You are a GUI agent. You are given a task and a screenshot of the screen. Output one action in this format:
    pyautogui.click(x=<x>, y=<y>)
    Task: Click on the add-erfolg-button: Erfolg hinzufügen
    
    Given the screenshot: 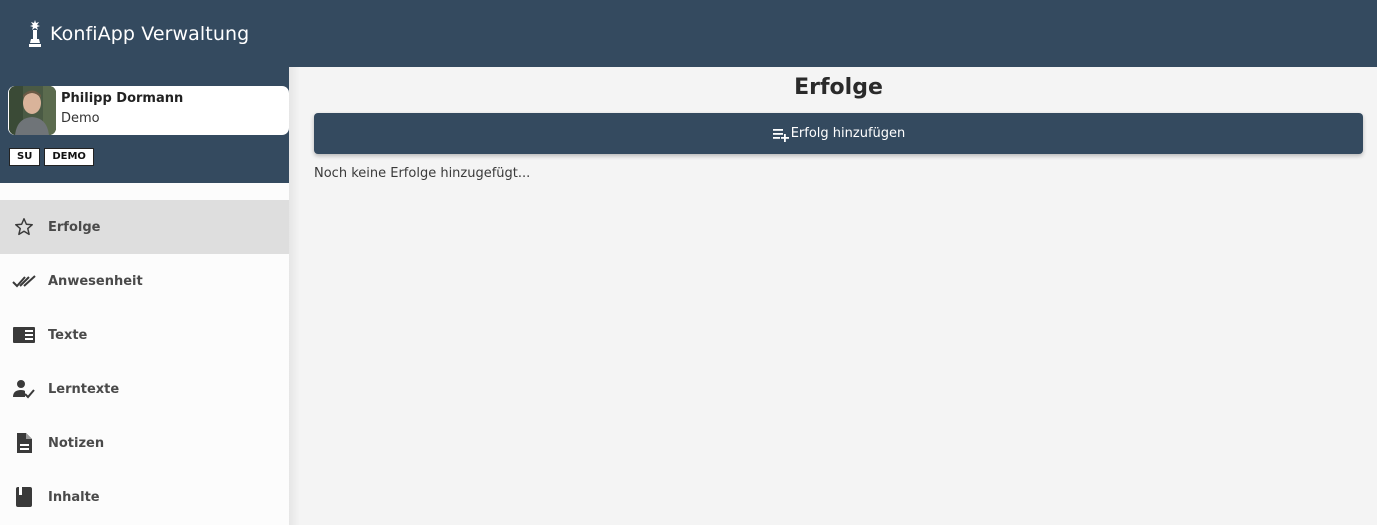 What is the action you would take?
    pyautogui.click(x=838, y=133)
    